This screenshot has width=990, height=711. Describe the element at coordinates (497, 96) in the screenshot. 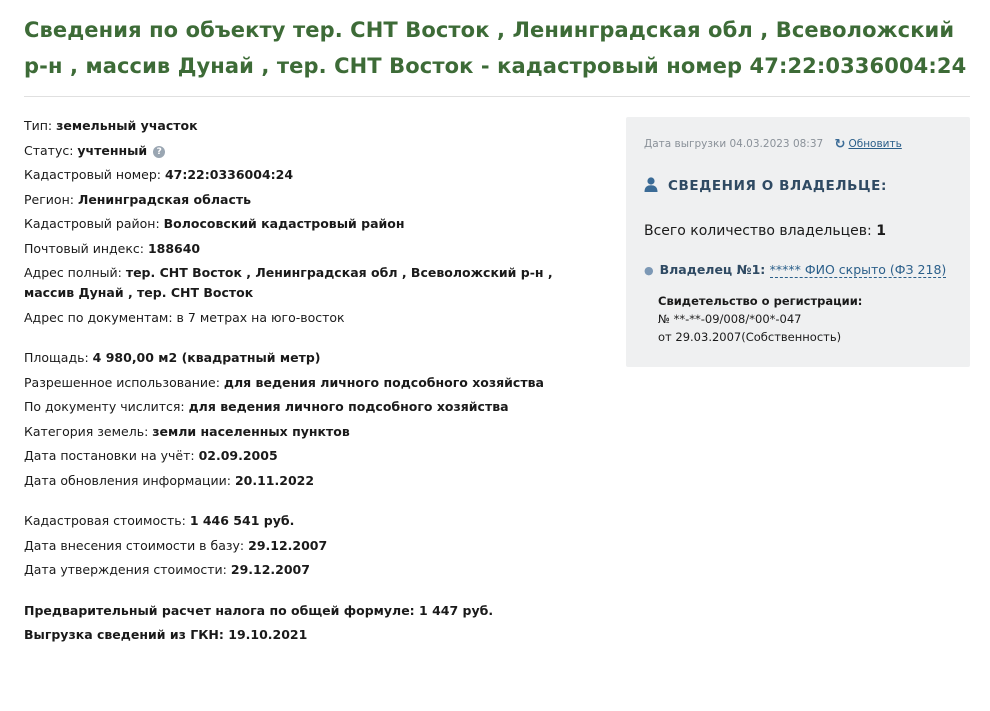

I see `title-divider` at that location.